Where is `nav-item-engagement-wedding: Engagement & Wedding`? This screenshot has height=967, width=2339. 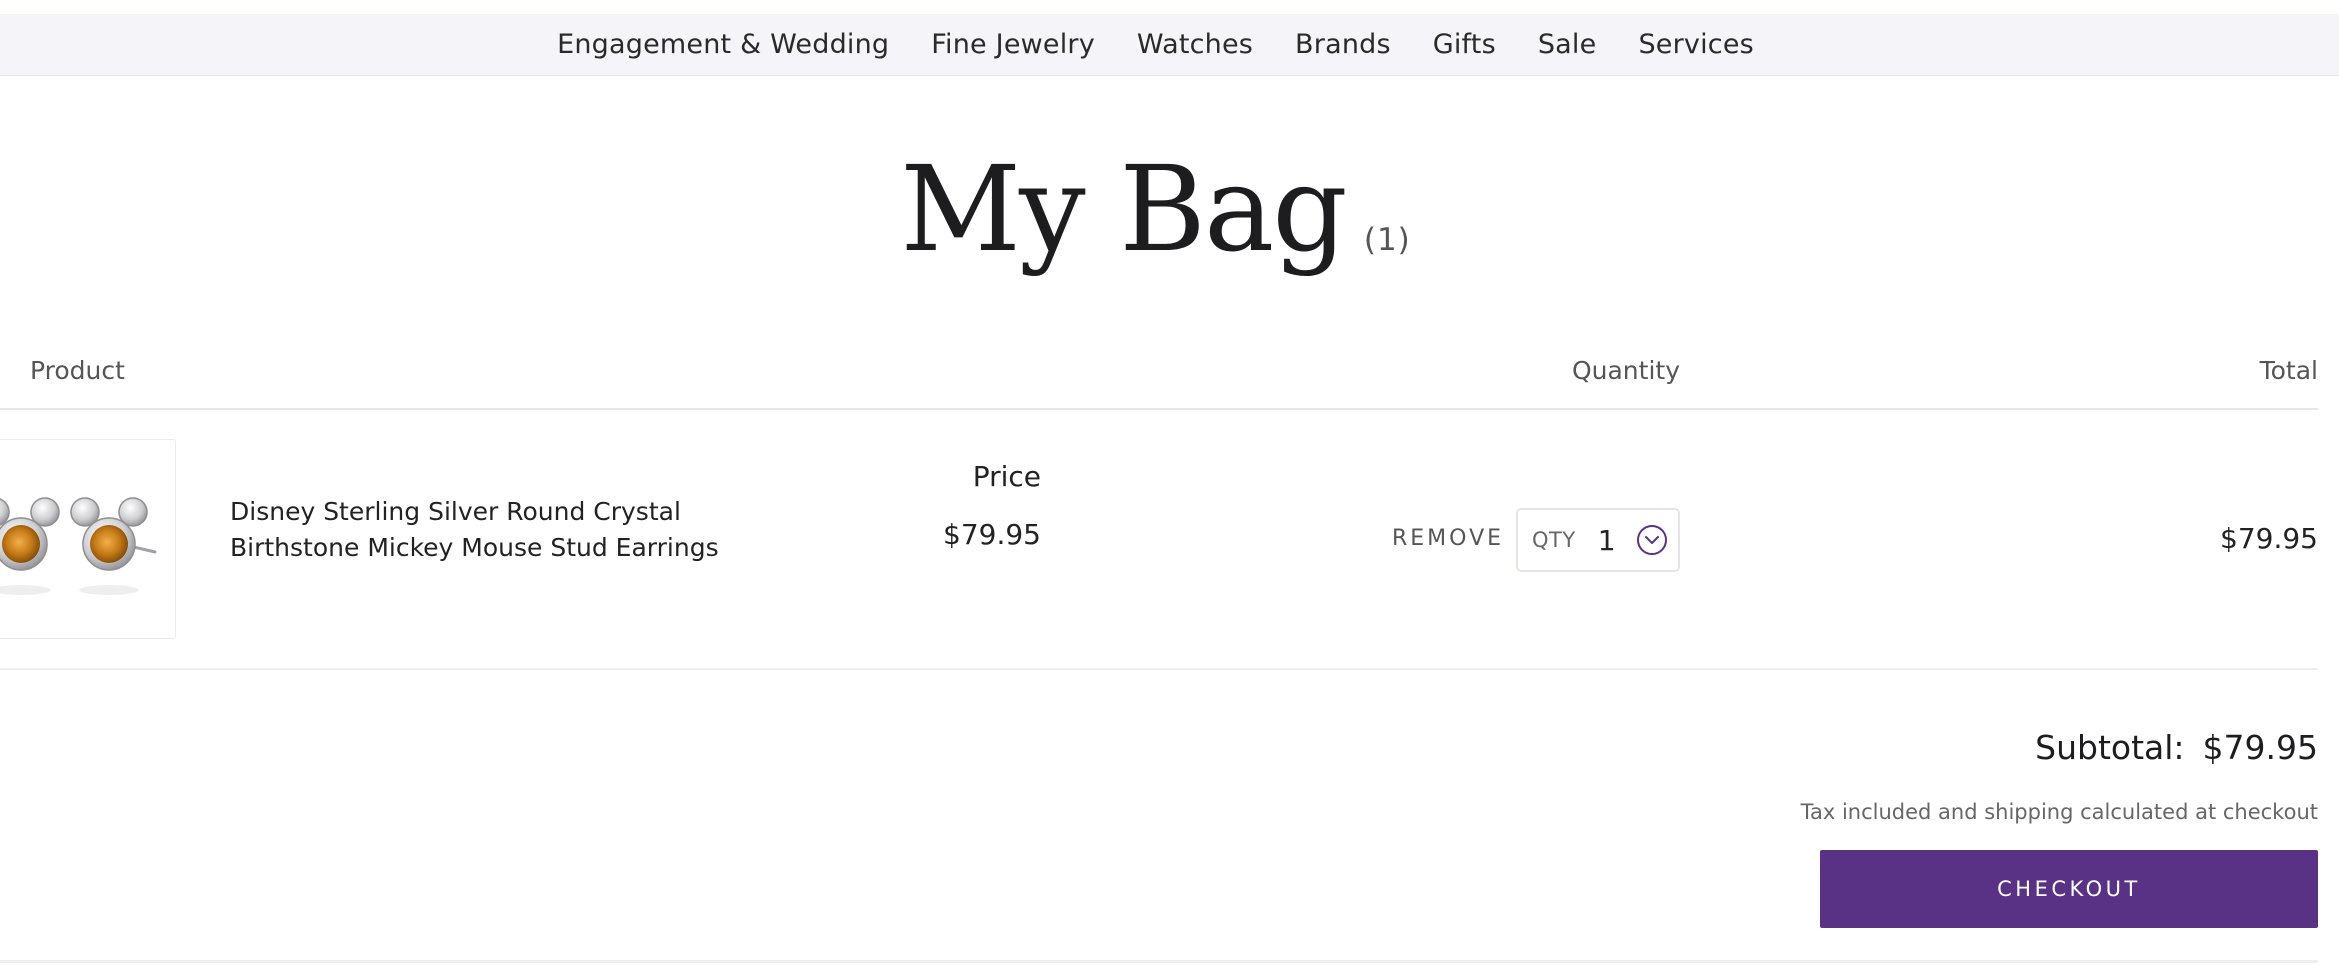
nav-item-engagement-wedding: Engagement & Wedding is located at coordinates (723, 44).